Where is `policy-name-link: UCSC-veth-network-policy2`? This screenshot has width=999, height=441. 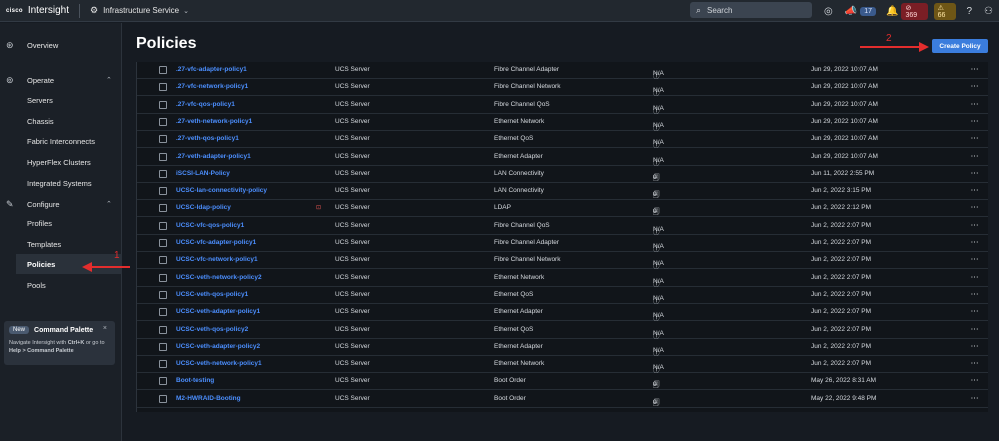
policy-name-link: UCSC-veth-network-policy2 is located at coordinates (219, 277).